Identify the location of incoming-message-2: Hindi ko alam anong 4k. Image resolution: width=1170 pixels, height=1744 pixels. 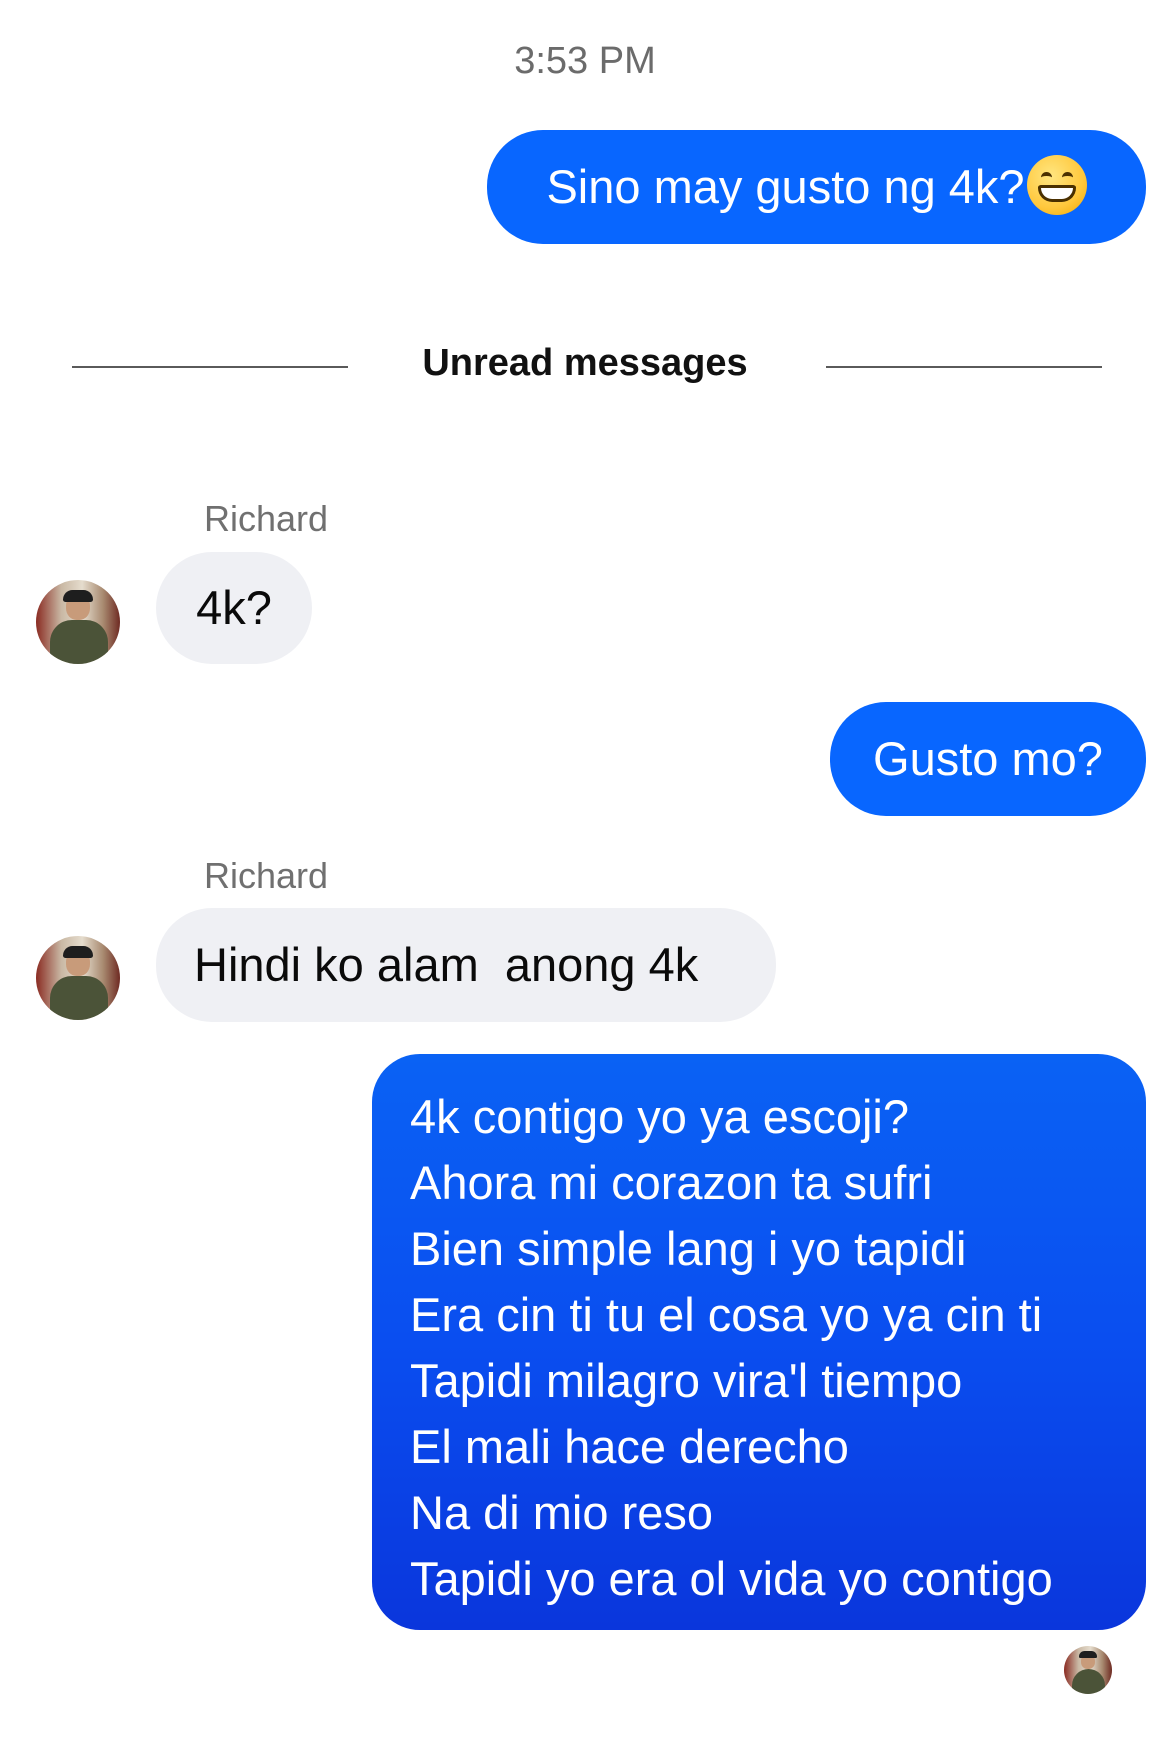
(466, 965).